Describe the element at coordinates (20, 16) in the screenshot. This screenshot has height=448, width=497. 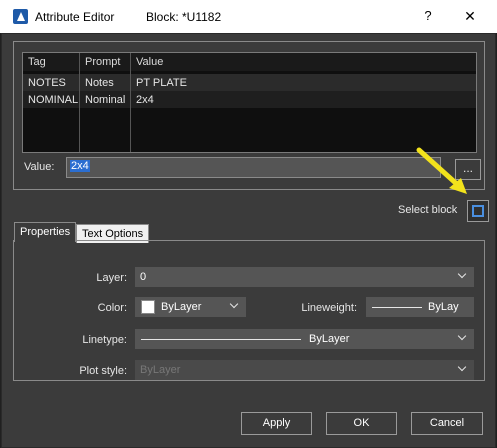
I see `app-logo-icon` at that location.